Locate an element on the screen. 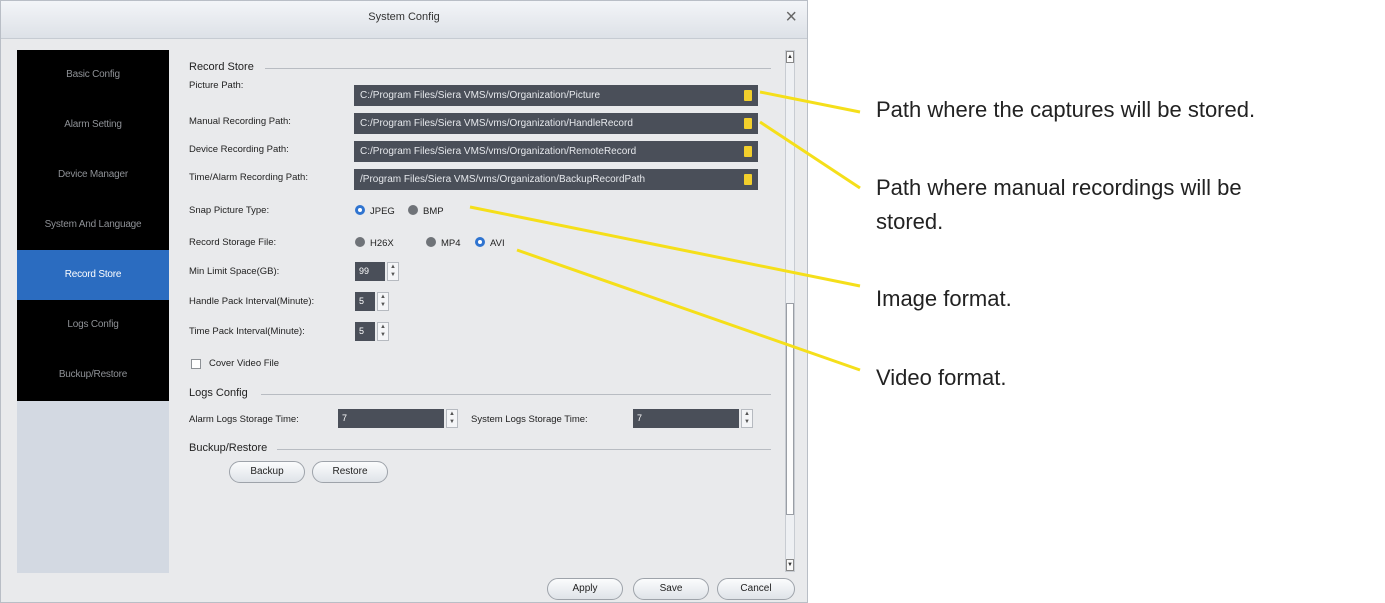 This screenshot has height=603, width=1385. scroll-thumb is located at coordinates (790, 409).